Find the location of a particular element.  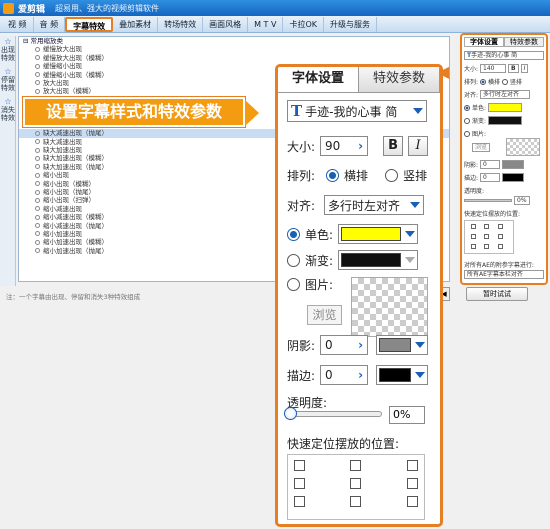

position-label: 快速定位摆放的位置: is located at coordinates (343, 444).